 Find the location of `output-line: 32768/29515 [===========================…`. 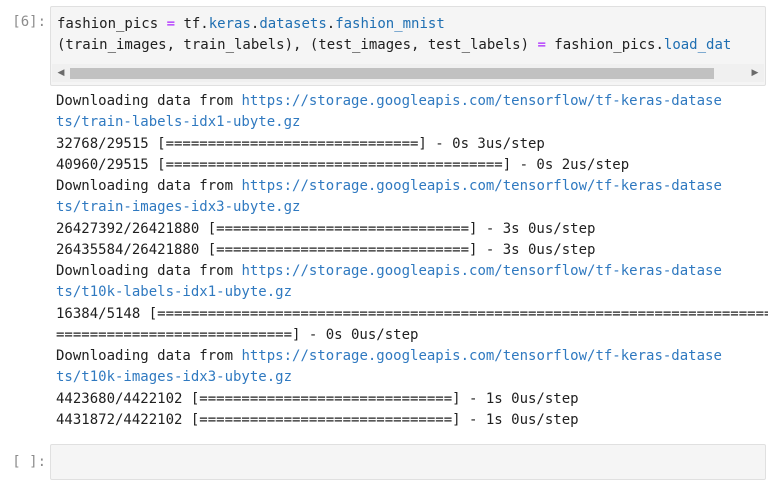

output-line: 32768/29515 [===========================… is located at coordinates (412, 144).